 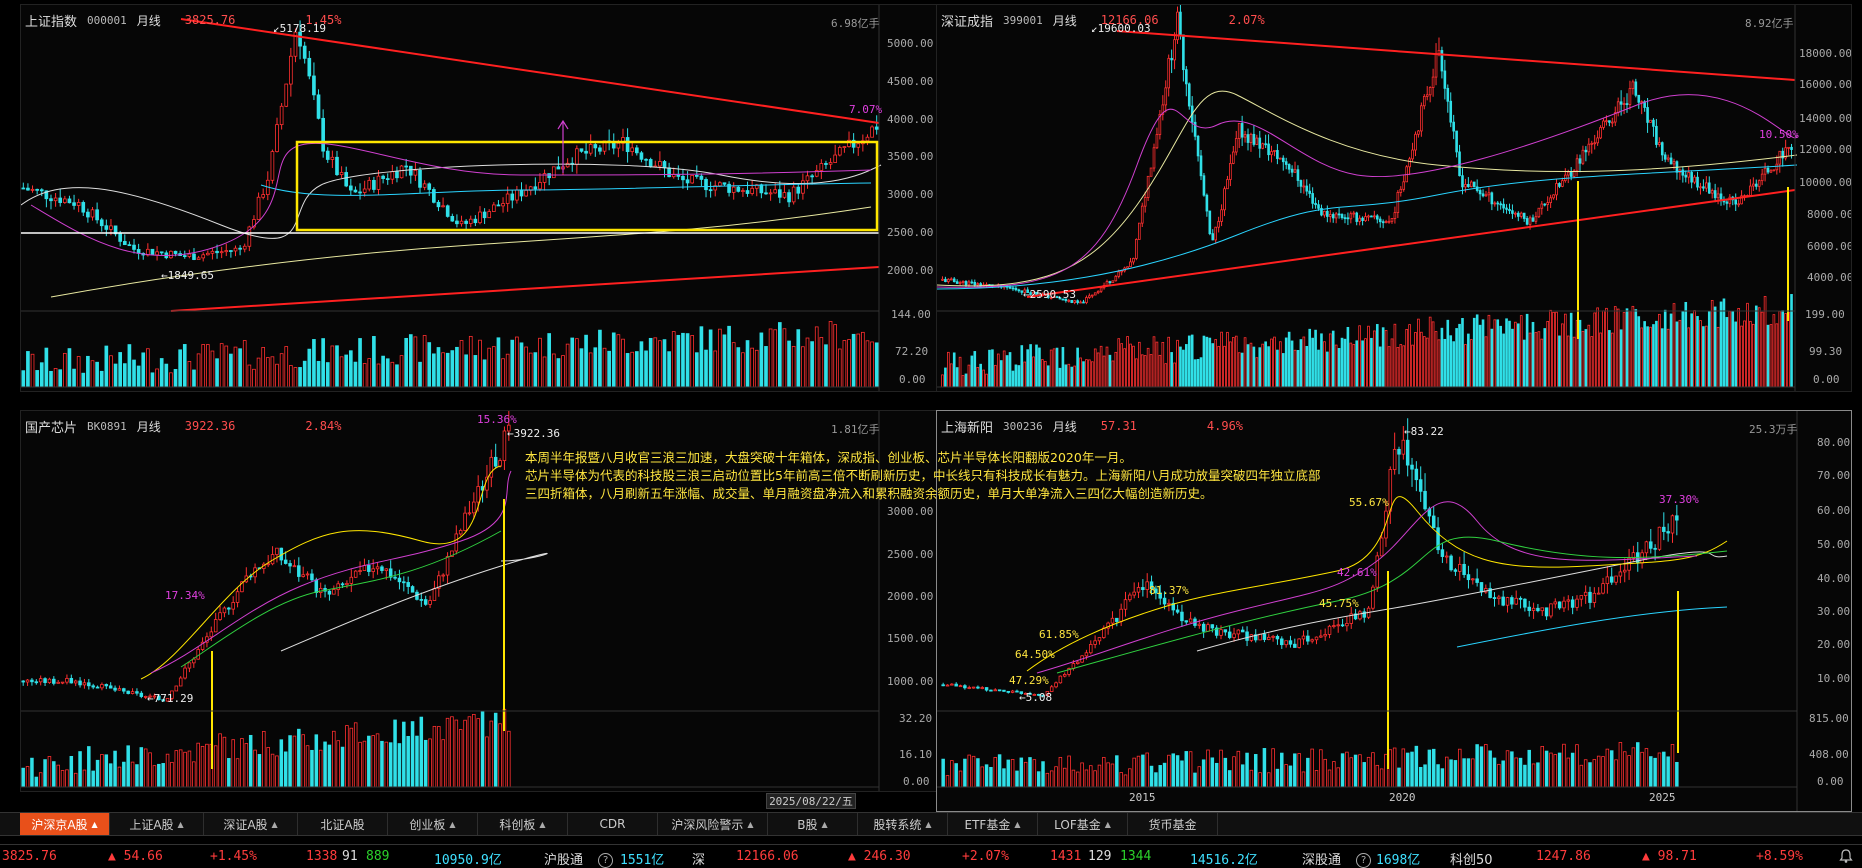 What do you see at coordinates (1321, 858) in the screenshot?
I see `sgt-label: 深股通` at bounding box center [1321, 858].